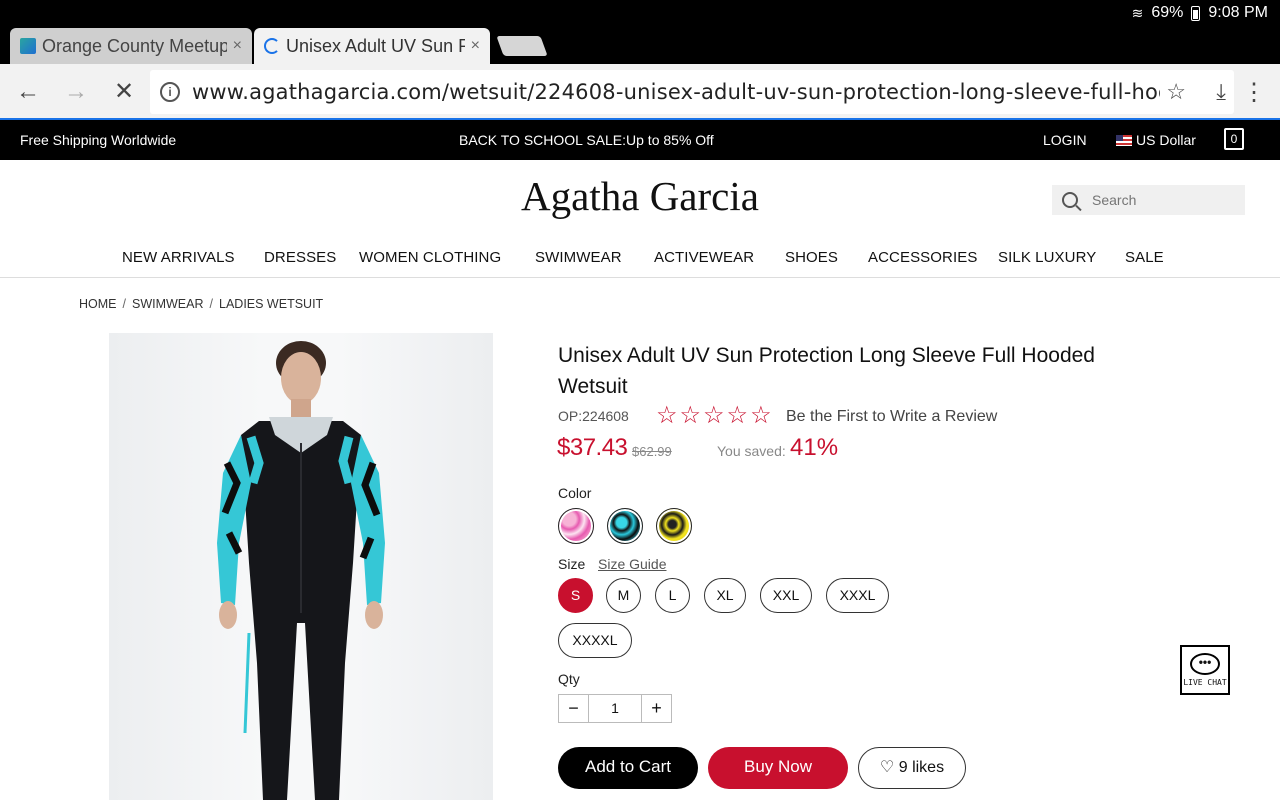 This screenshot has height=800, width=1280. Describe the element at coordinates (1065, 140) in the screenshot. I see `login-link: LOGIN` at that location.